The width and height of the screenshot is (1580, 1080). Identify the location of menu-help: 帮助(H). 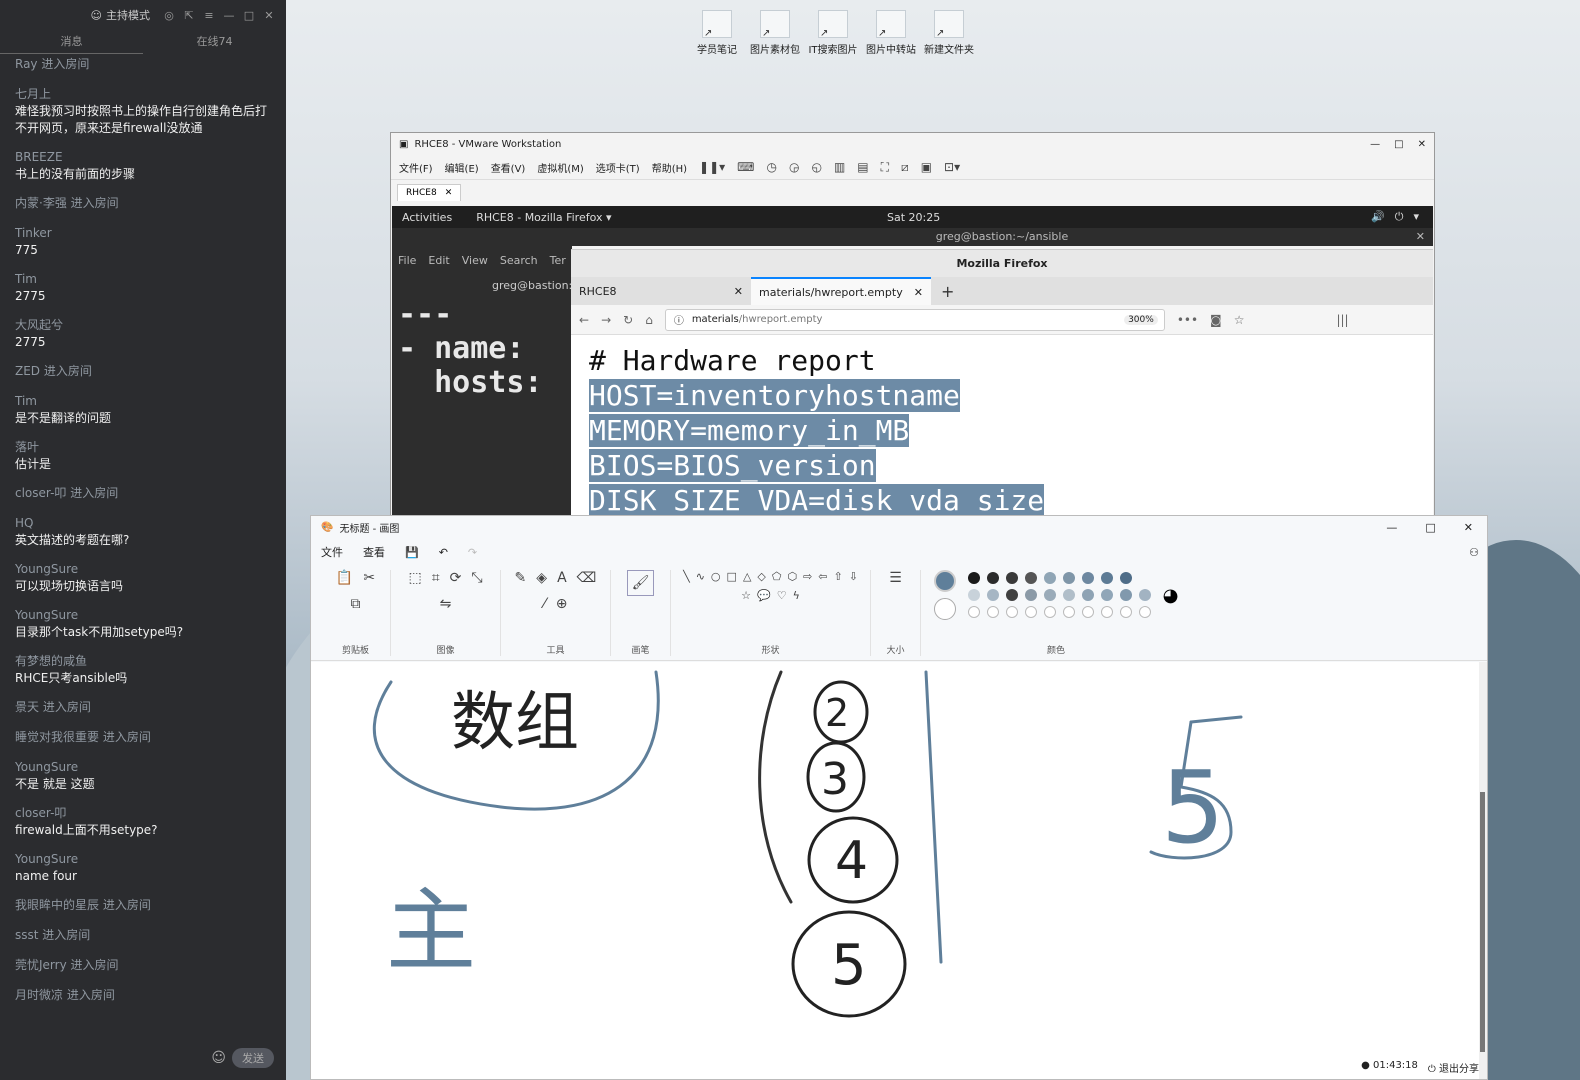
(669, 167).